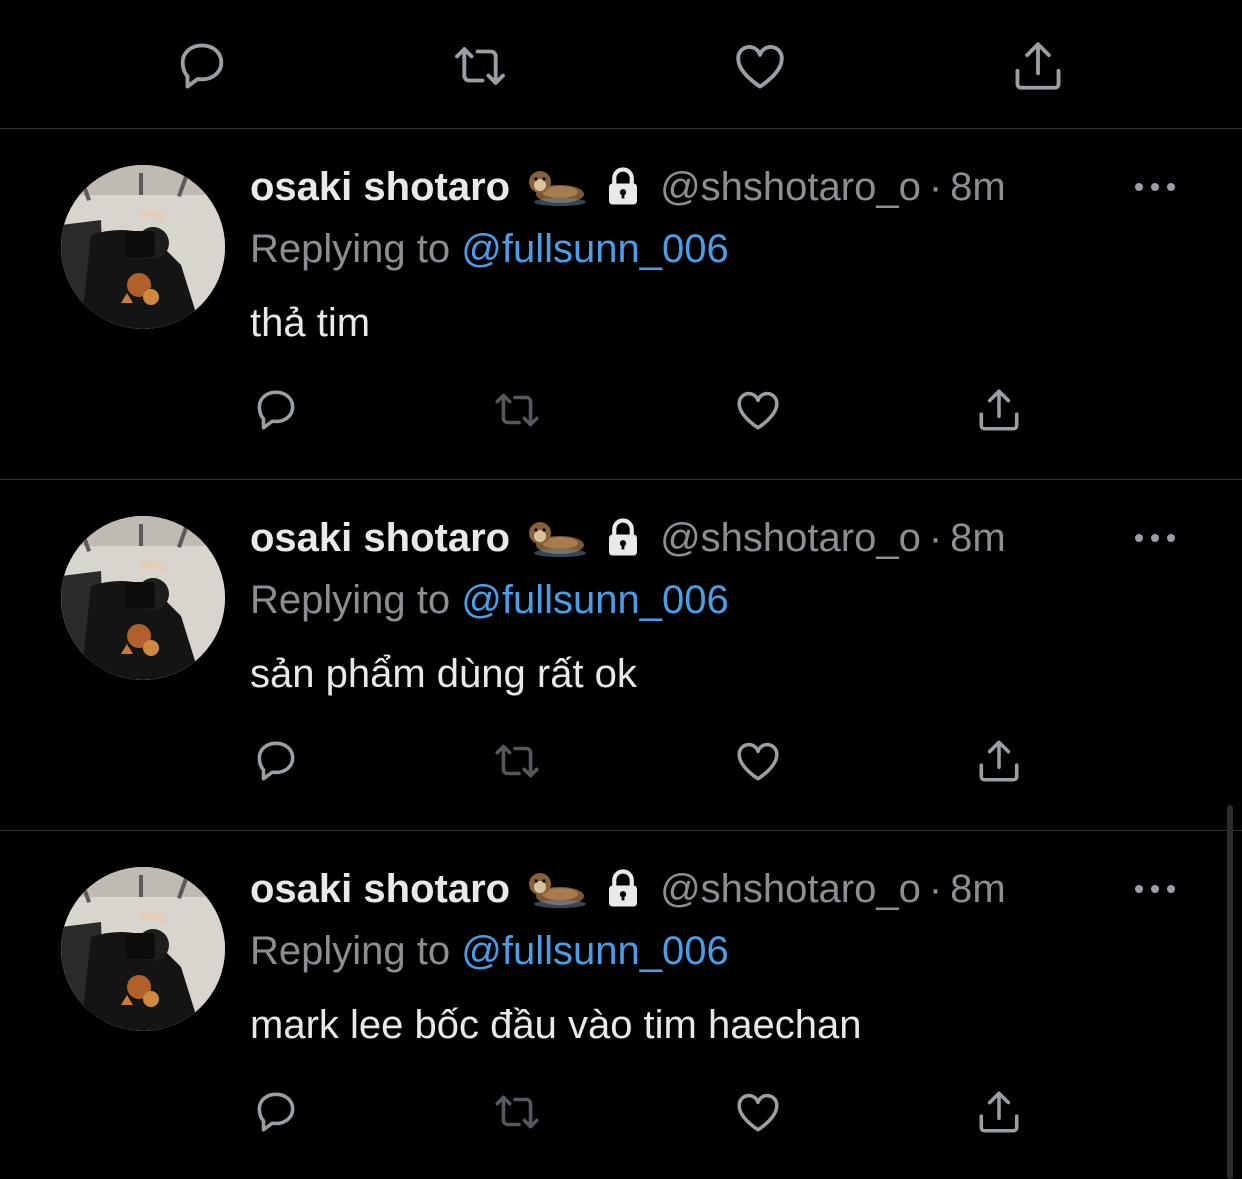  What do you see at coordinates (1230, 992) in the screenshot?
I see `scrollbar` at bounding box center [1230, 992].